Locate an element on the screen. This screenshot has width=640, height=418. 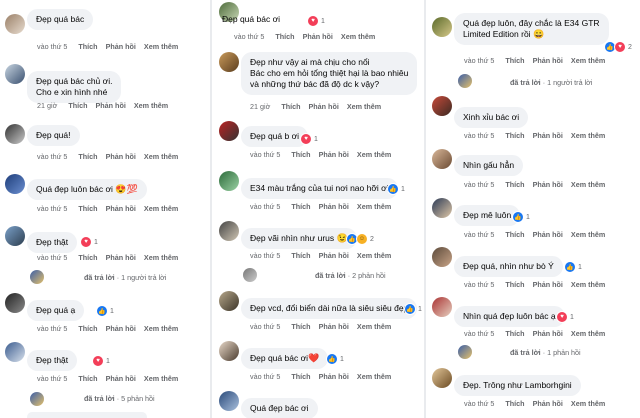
reply-summary: đã trả lời · 5 phản hồi is located at coordinates (119, 398).